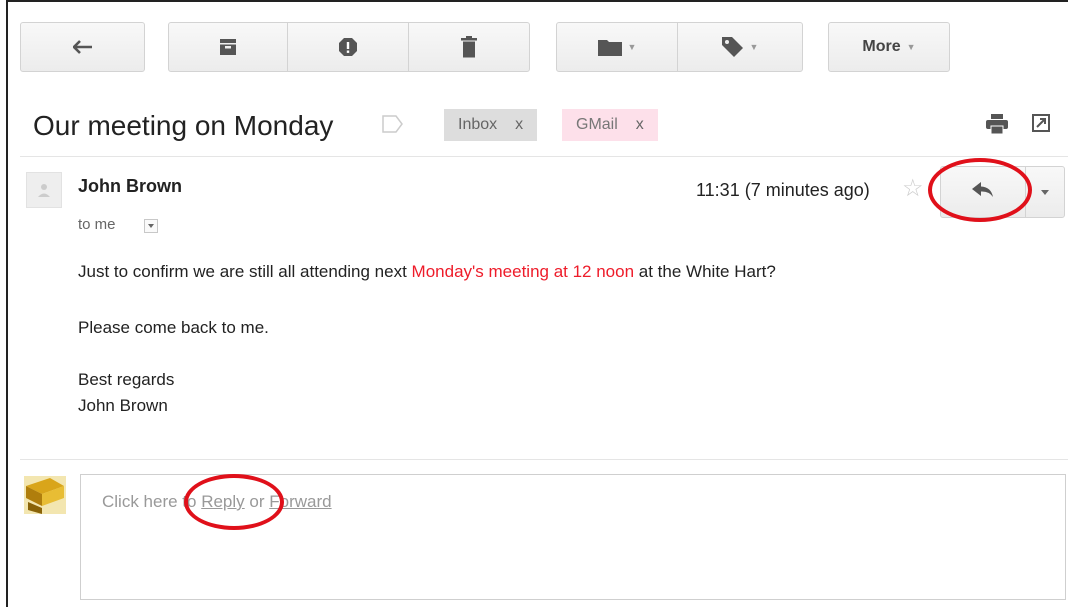 Image resolution: width=1068 pixels, height=607 pixels. What do you see at coordinates (609, 47) in the screenshot?
I see `folder-icon` at bounding box center [609, 47].